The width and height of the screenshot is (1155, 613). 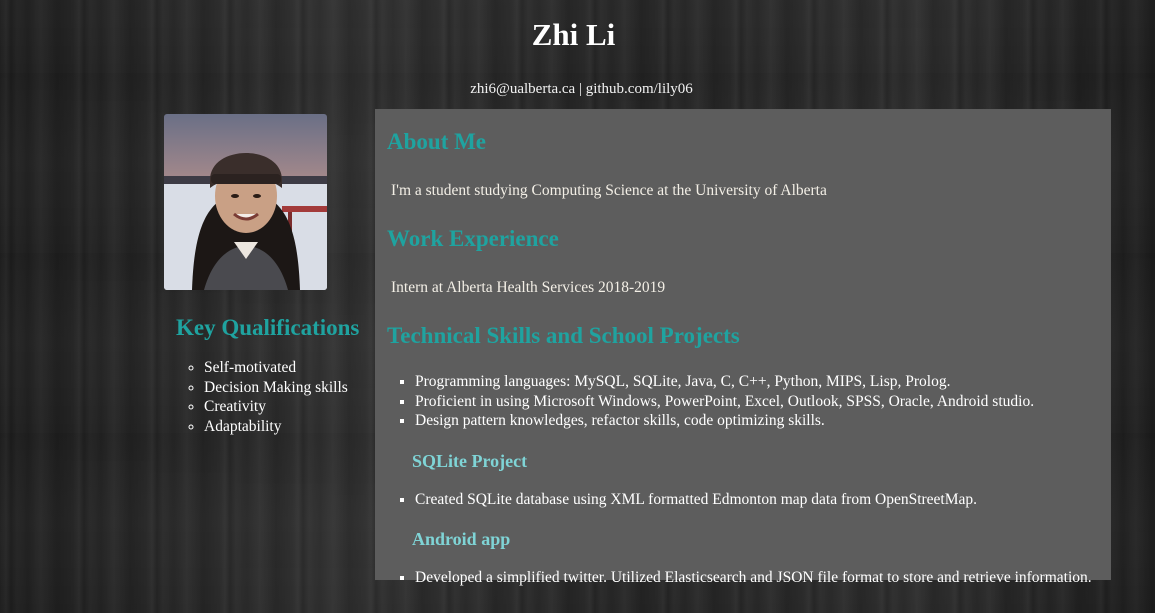 I want to click on profile-photo, so click(x=245, y=202).